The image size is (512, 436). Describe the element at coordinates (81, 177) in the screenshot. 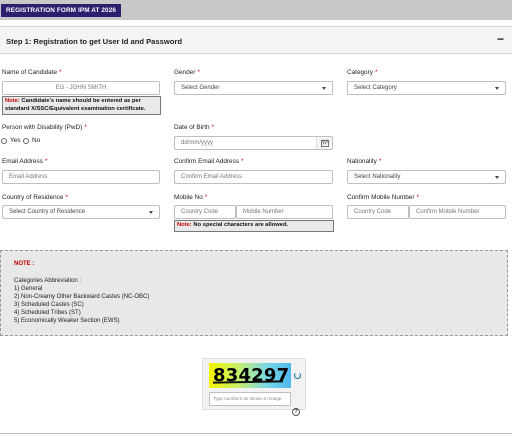

I see `email-input: Email Address` at that location.